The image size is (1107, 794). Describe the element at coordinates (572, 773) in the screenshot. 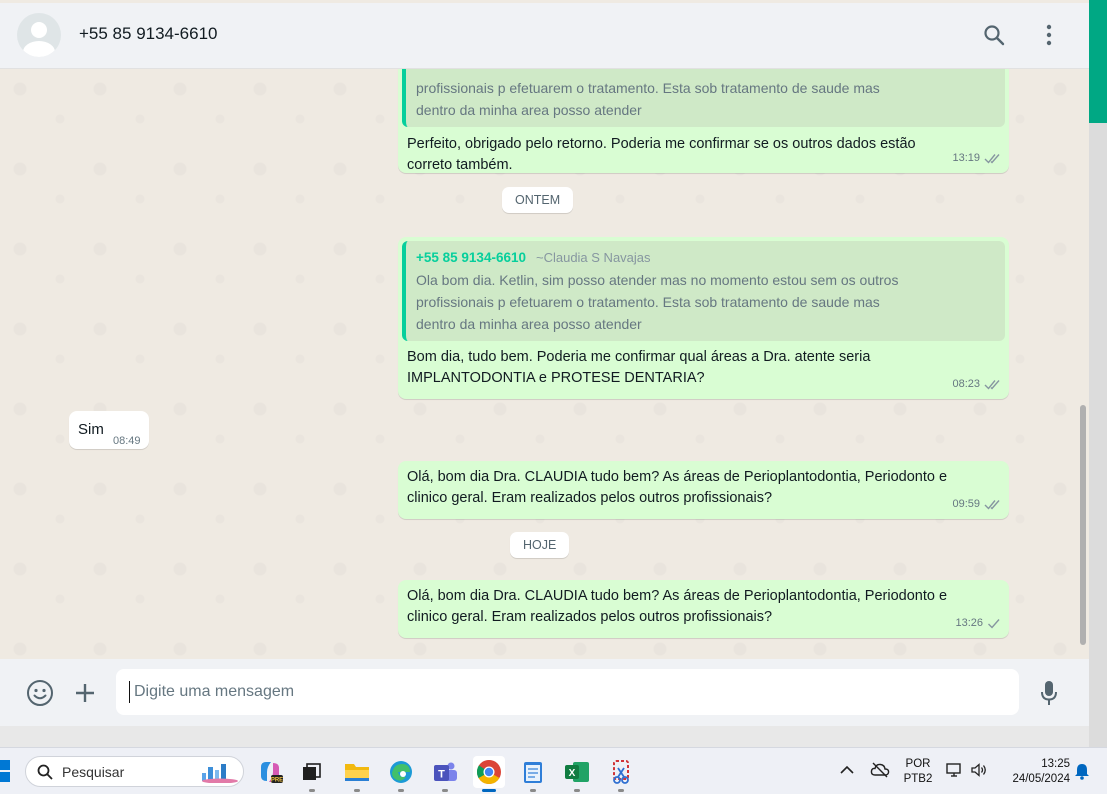

I see `svg-text: X` at that location.